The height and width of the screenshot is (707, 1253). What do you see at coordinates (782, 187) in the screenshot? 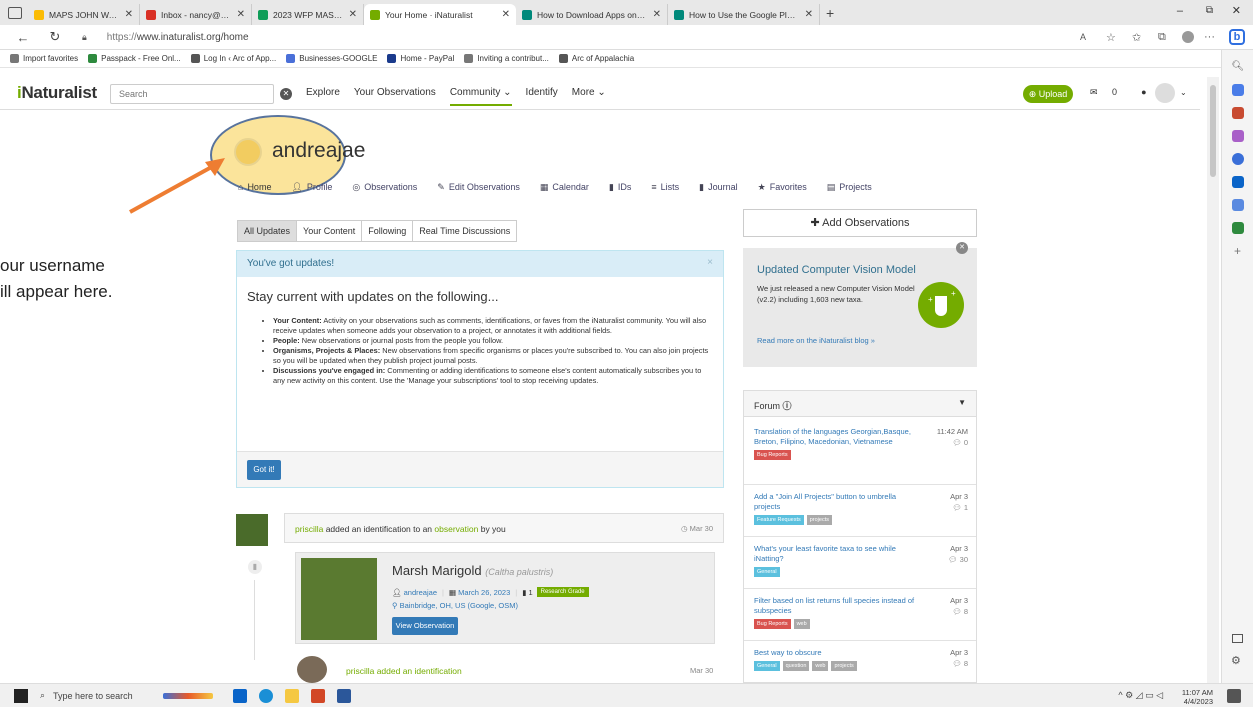
I see `subnav-favorites: ★ Favorites` at bounding box center [782, 187].